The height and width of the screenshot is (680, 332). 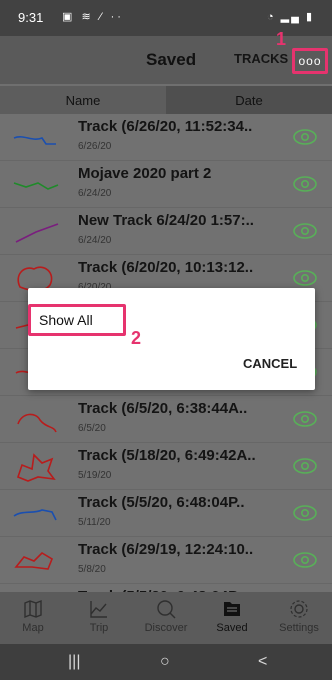 I want to click on status-time: 9:31, so click(x=31, y=17).